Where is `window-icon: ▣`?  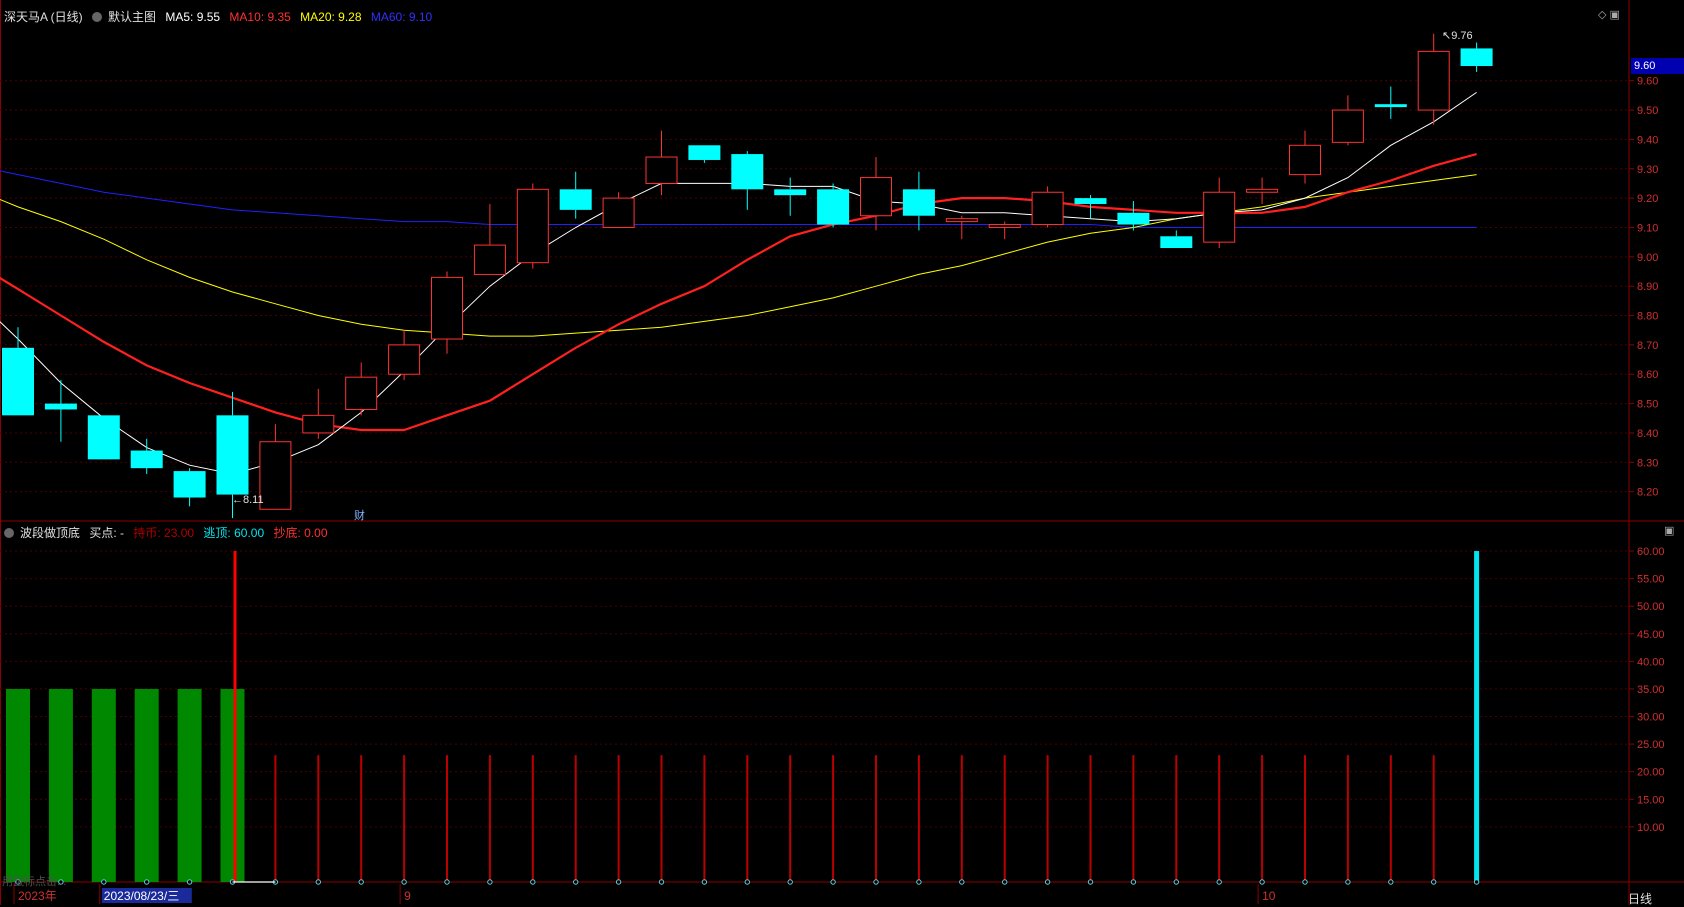
window-icon: ▣ is located at coordinates (1615, 15).